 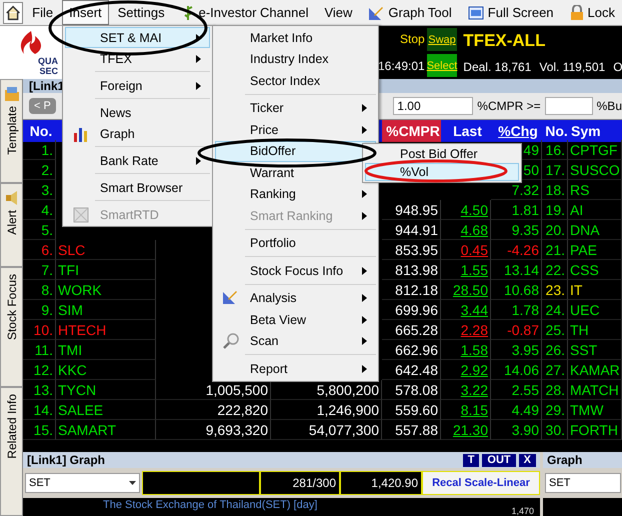 What do you see at coordinates (210, 505) in the screenshot?
I see `chart-caption: The Stock Exchange of Thailand(SET) [day]` at bounding box center [210, 505].